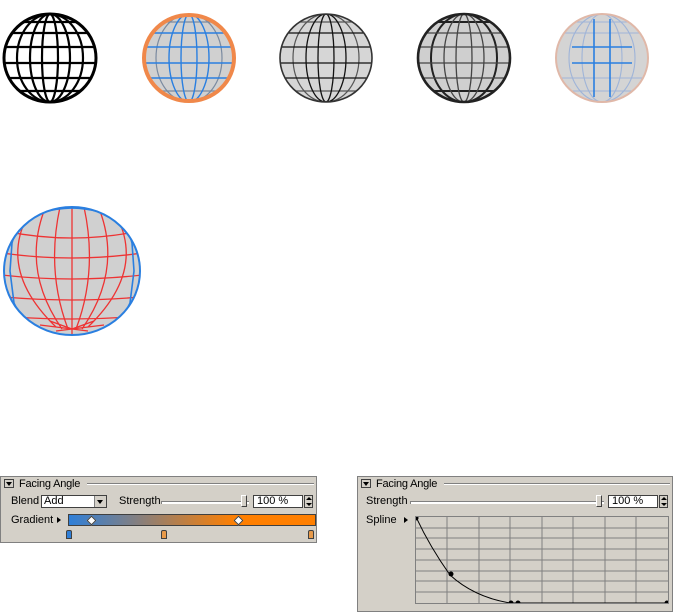 The width and height of the screenshot is (673, 612). I want to click on blend-select-value: Add, so click(54, 501).